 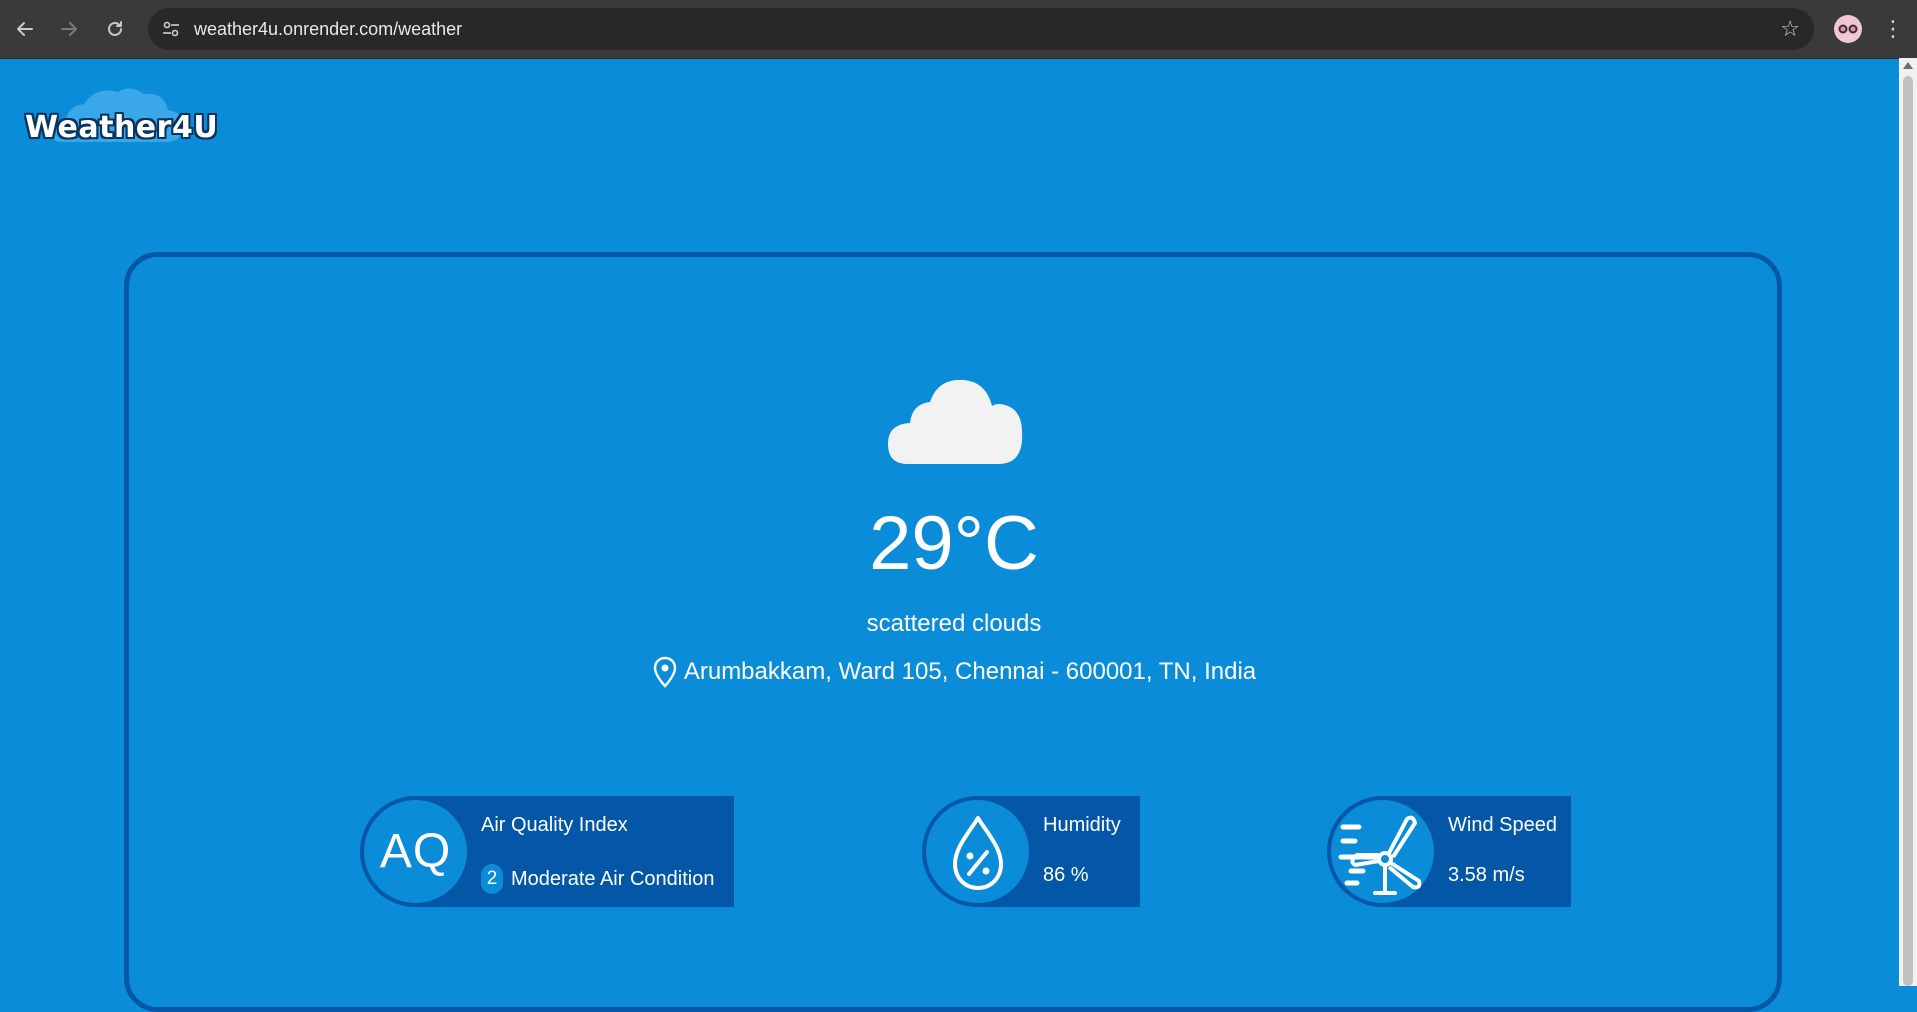 What do you see at coordinates (1908, 65) in the screenshot?
I see `scroll-up-icon` at bounding box center [1908, 65].